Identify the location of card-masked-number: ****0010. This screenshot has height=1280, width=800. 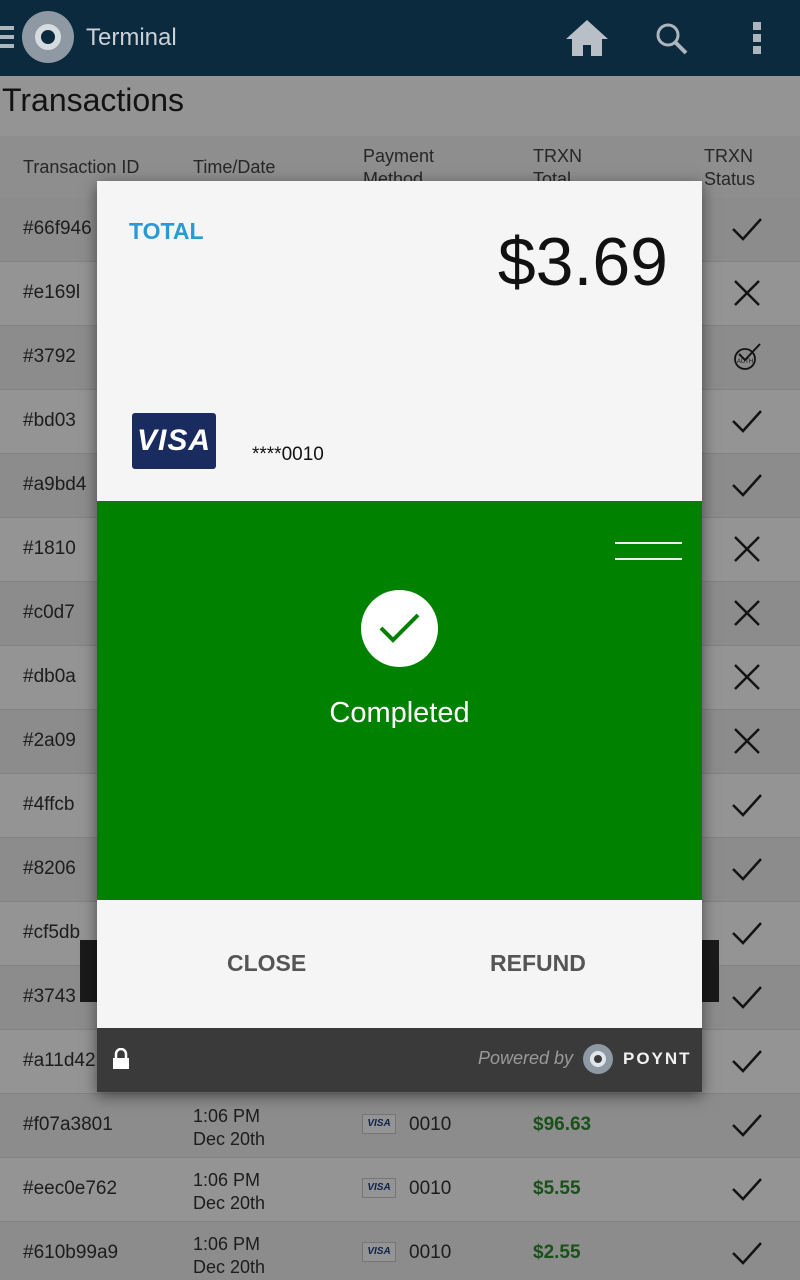
(288, 454).